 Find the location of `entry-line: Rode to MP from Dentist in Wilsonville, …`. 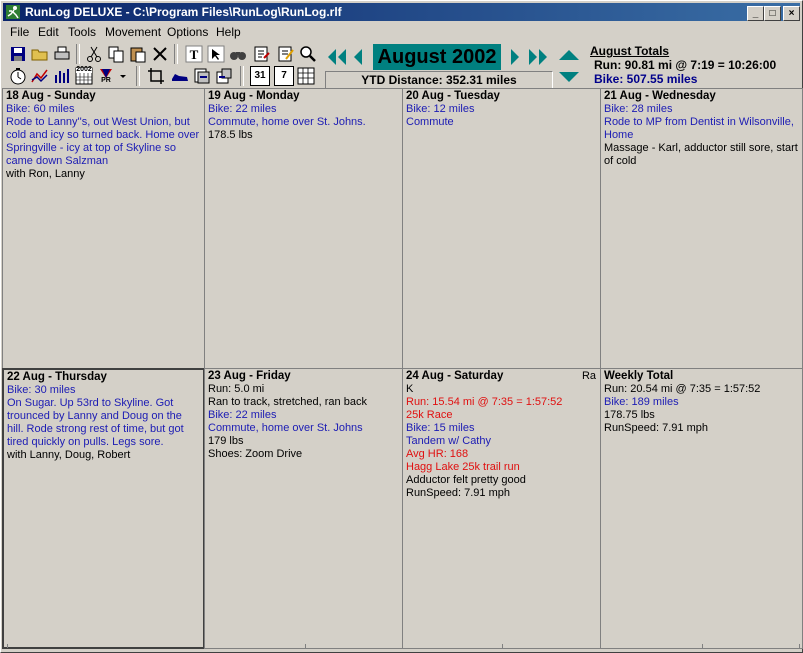

entry-line: Rode to MP from Dentist in Wilsonville, … is located at coordinates (699, 128).